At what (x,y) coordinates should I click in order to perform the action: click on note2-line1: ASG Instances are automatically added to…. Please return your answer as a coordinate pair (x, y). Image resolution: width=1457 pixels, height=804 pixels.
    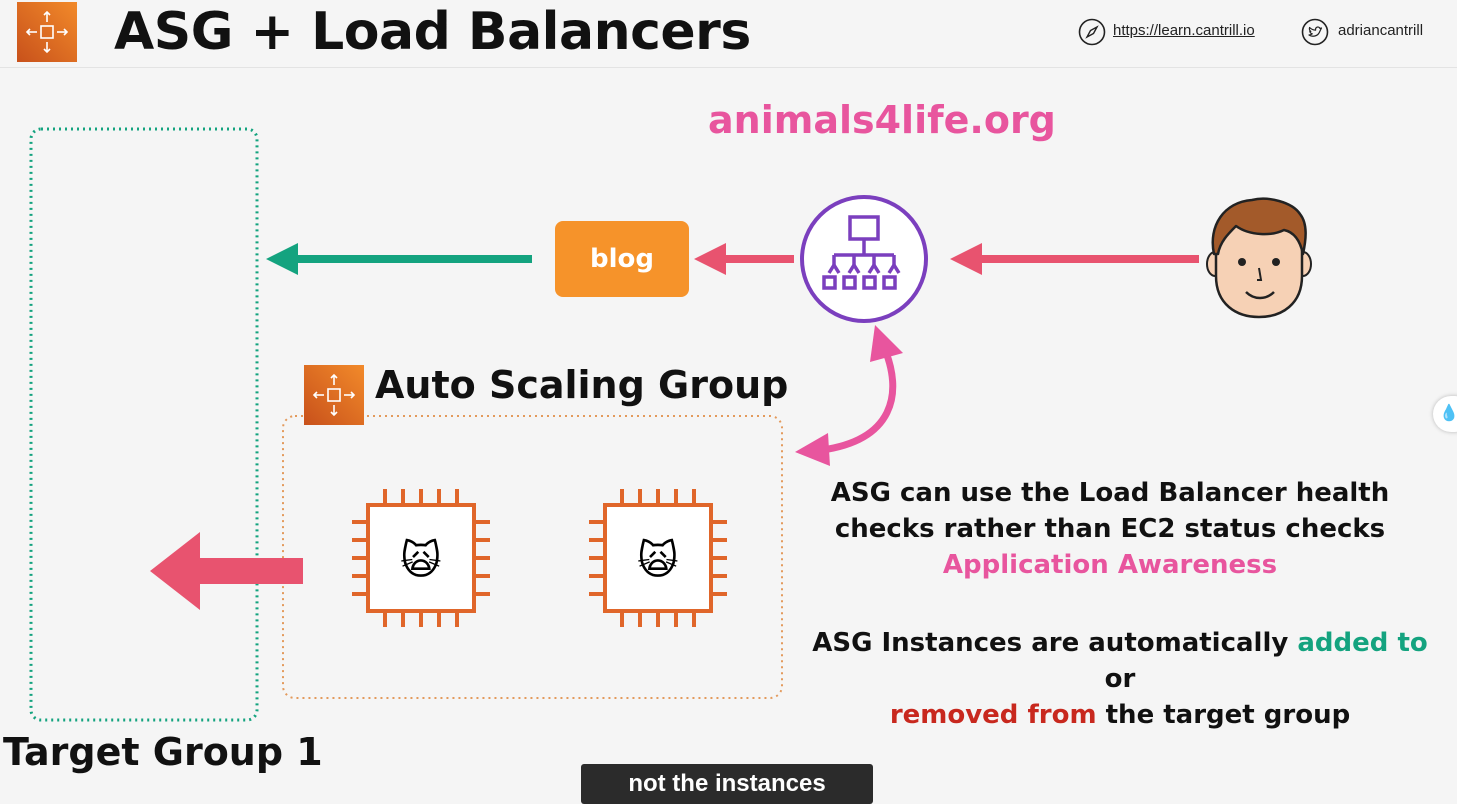
    Looking at the image, I should click on (1120, 661).